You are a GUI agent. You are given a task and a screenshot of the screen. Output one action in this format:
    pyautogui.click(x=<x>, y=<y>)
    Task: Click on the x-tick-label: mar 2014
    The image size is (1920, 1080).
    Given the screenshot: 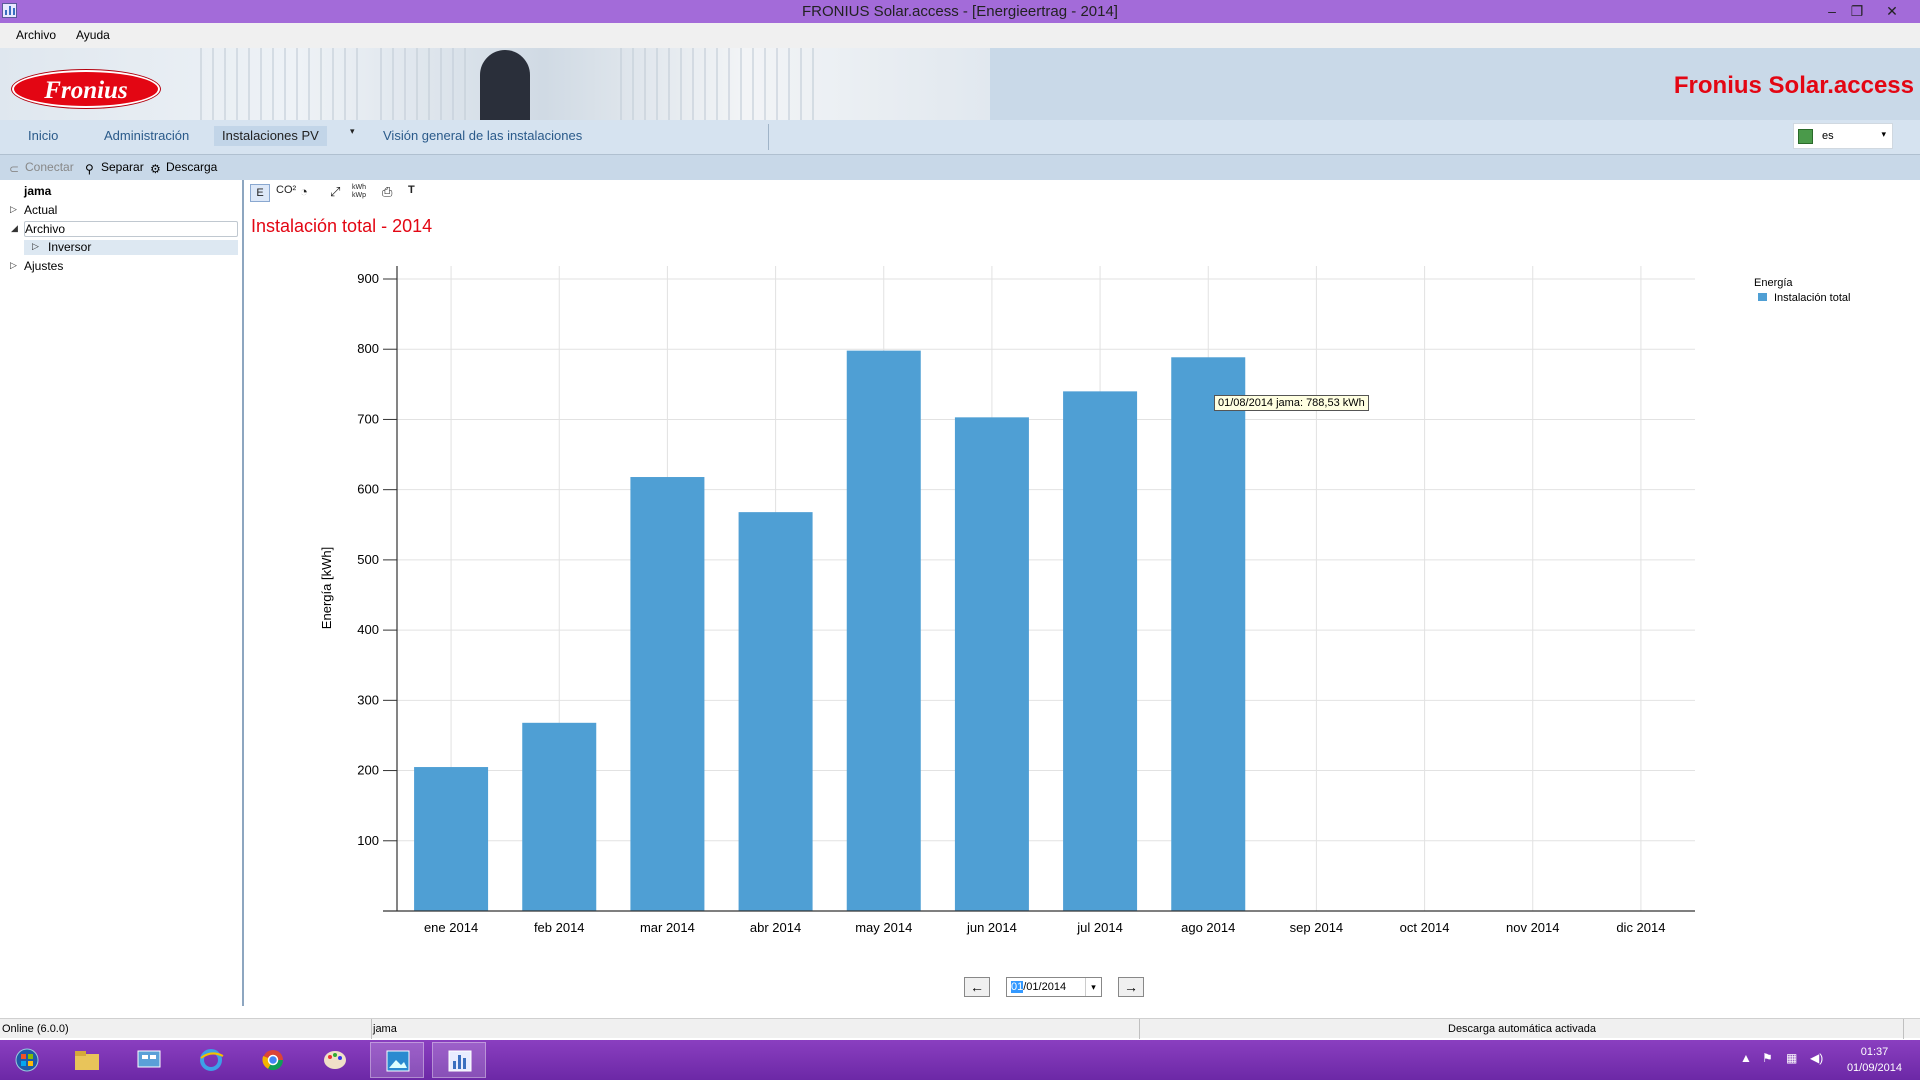 What is the action you would take?
    pyautogui.click(x=667, y=927)
    